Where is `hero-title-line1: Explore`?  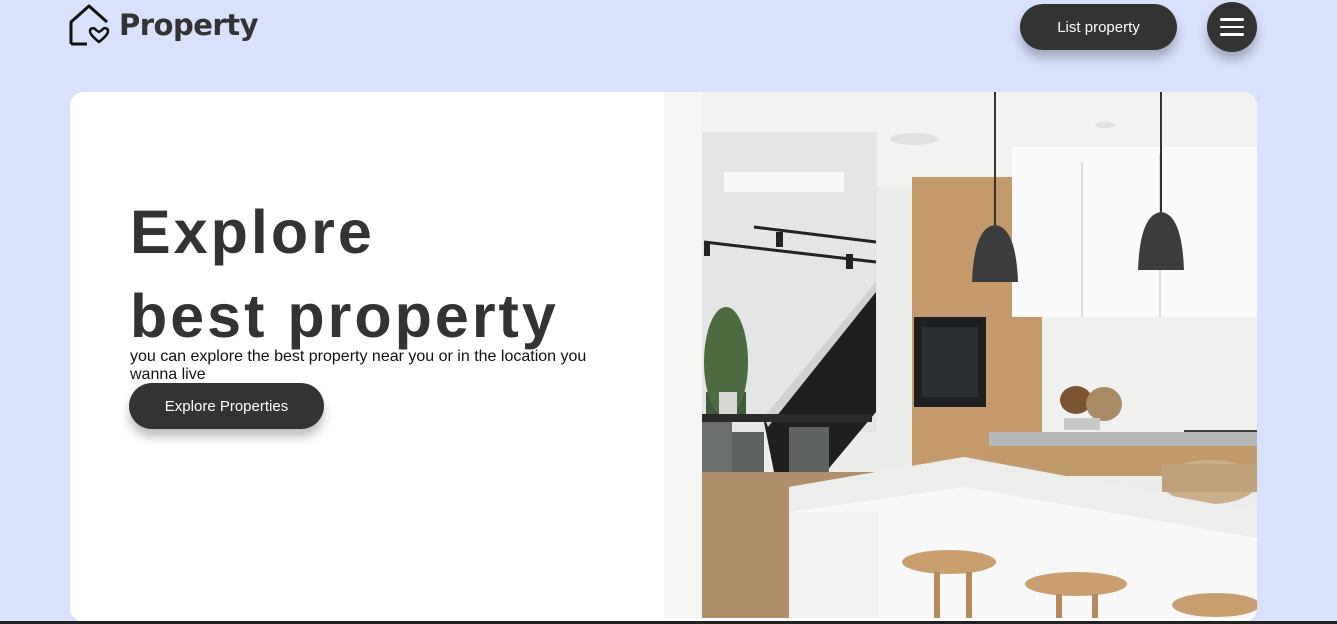 hero-title-line1: Explore is located at coordinates (252, 232).